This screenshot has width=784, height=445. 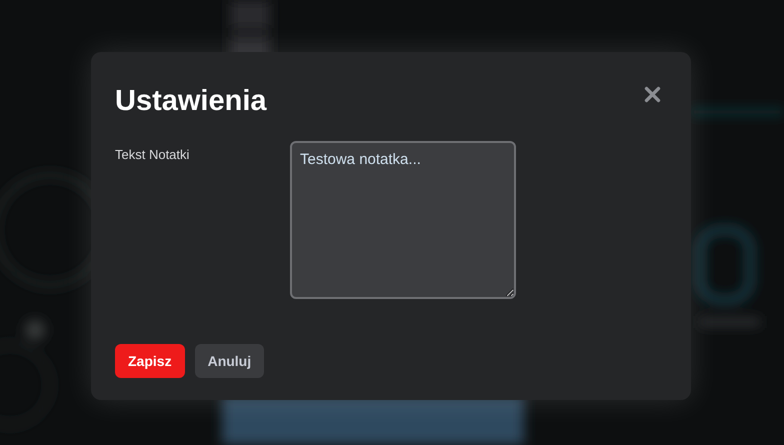 What do you see at coordinates (190, 101) in the screenshot?
I see `dialog-title: Ustawienia` at bounding box center [190, 101].